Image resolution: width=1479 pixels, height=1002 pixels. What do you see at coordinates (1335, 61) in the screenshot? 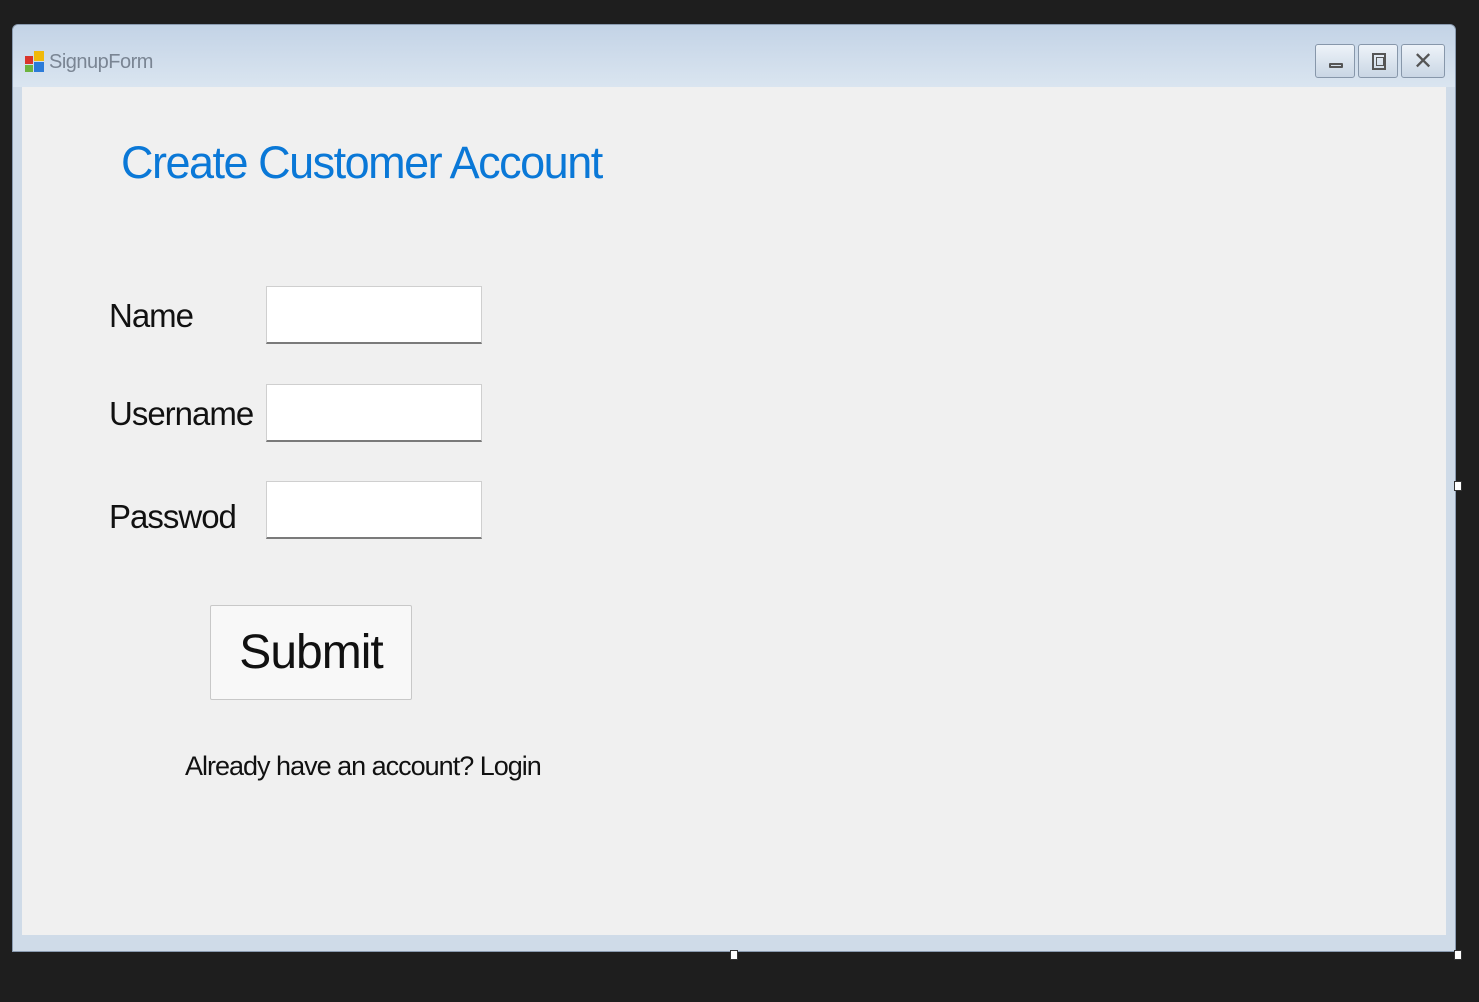
I see `minimize-button` at bounding box center [1335, 61].